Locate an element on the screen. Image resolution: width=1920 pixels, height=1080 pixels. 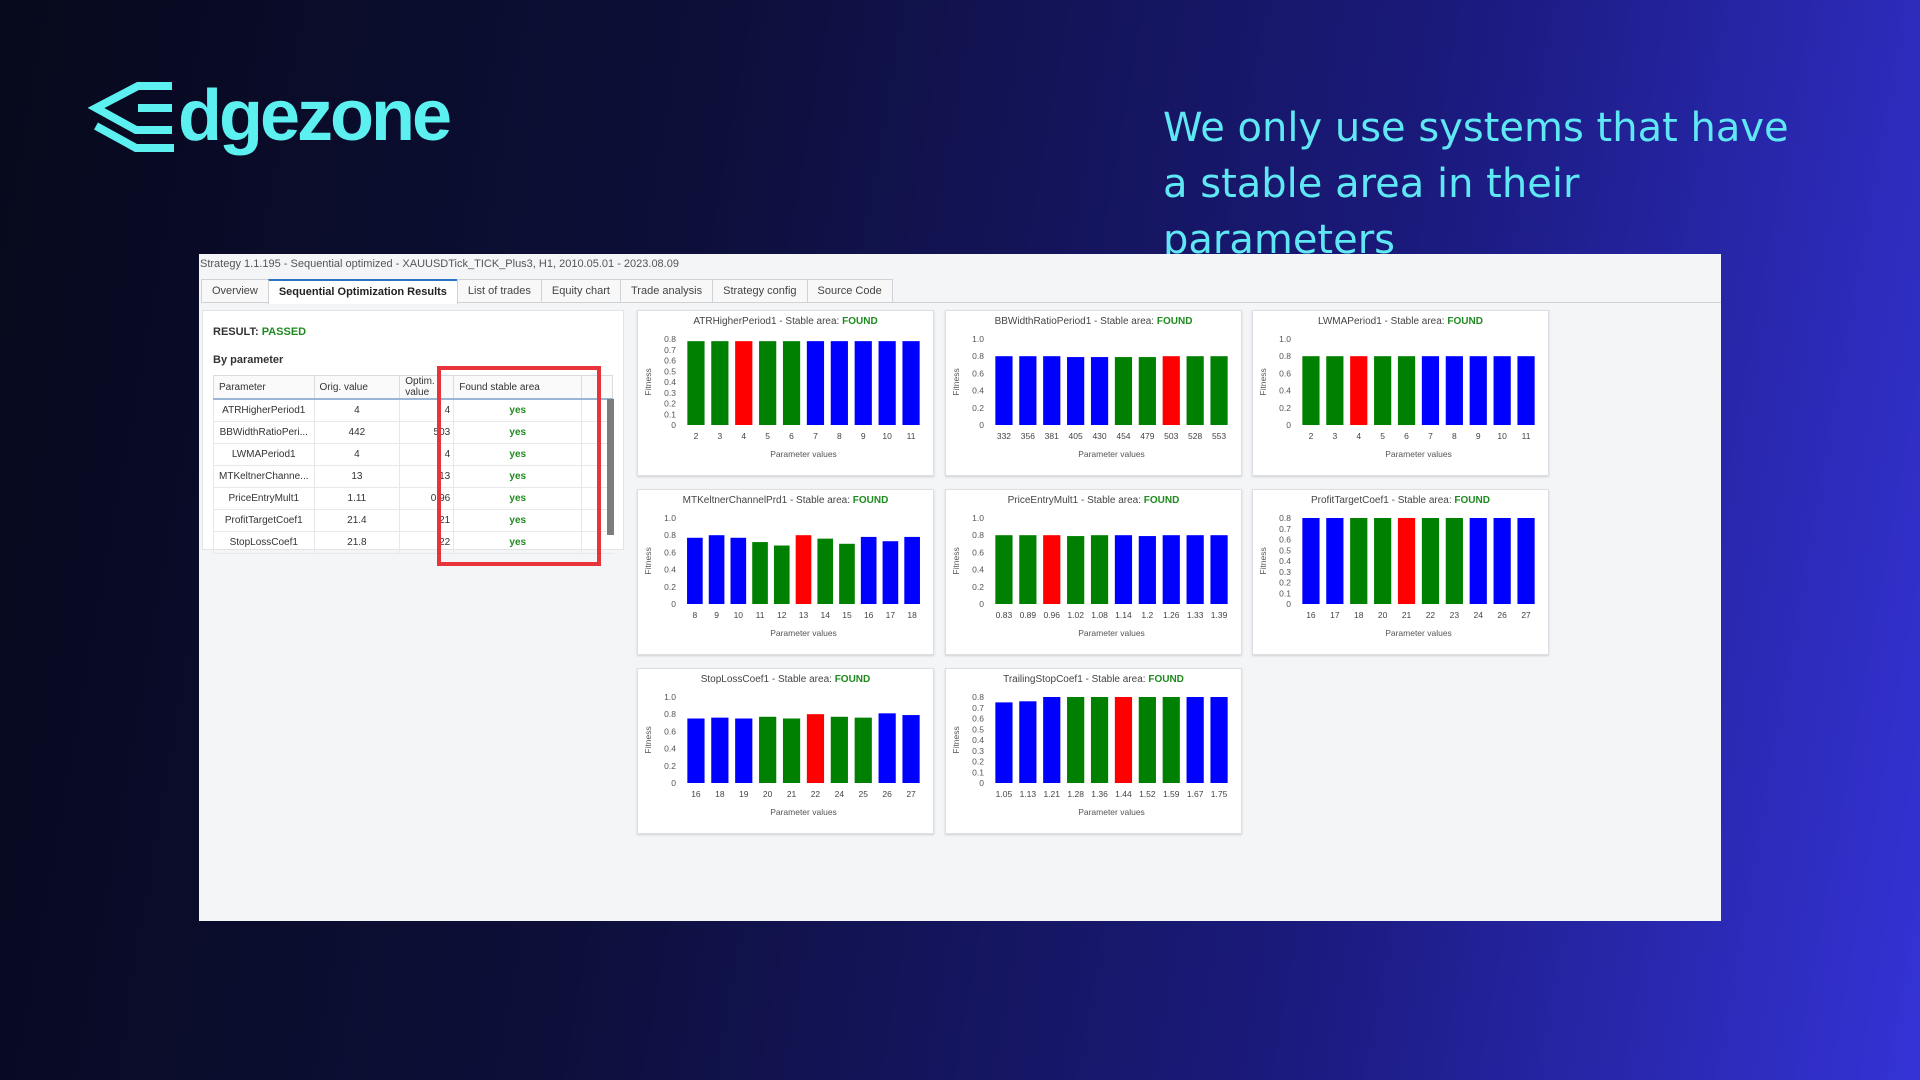
x-axis-label: Parameter values is located at coordinates (1418, 454).